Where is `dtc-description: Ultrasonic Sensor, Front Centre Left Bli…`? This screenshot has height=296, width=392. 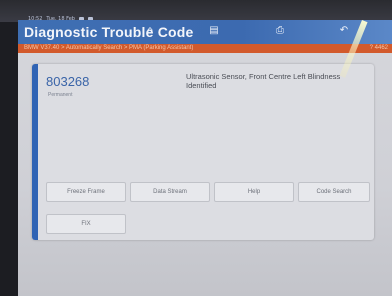
dtc-description: Ultrasonic Sensor, Front Centre Left Bli… is located at coordinates (263, 81).